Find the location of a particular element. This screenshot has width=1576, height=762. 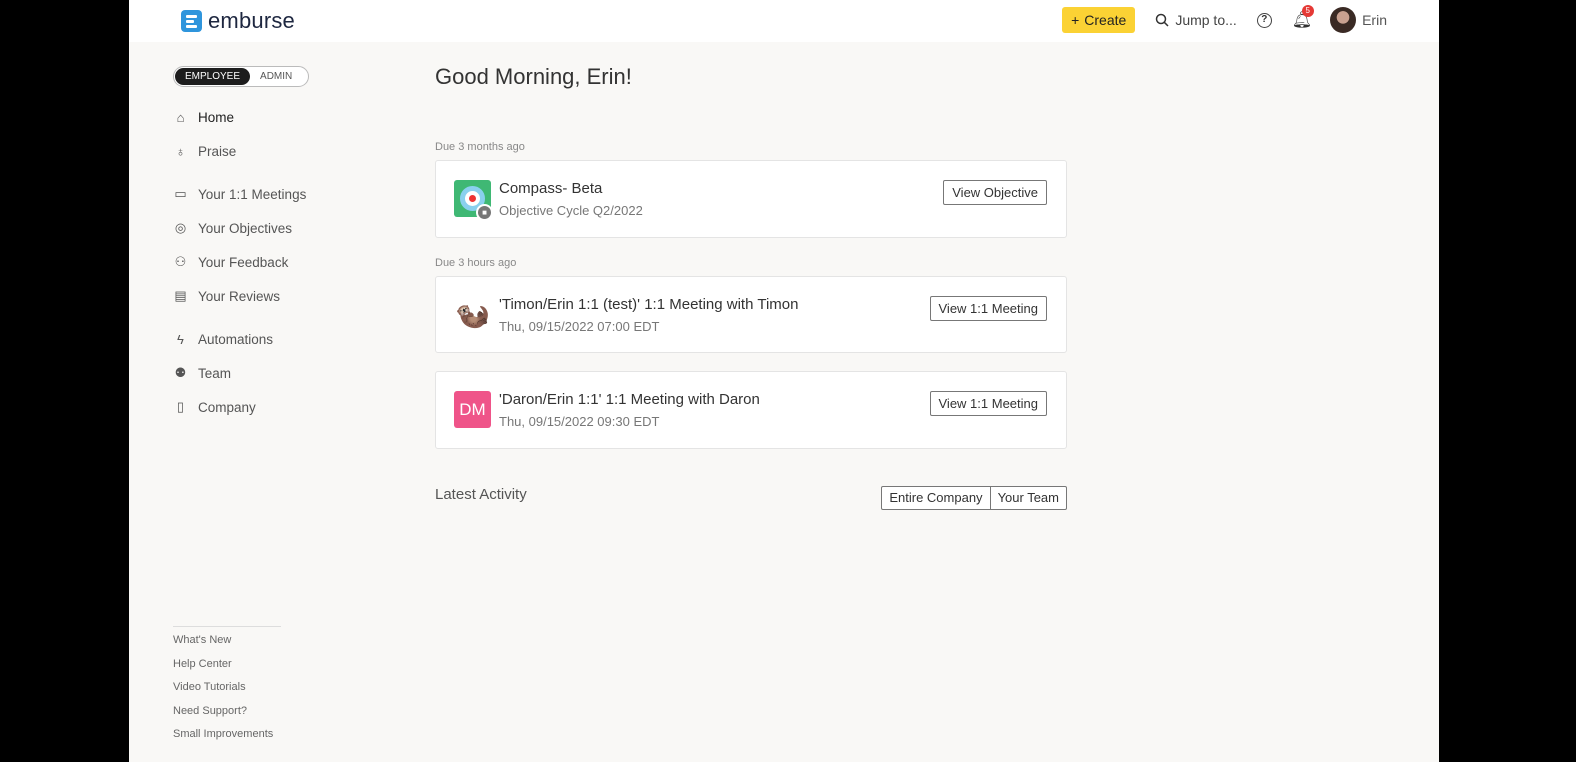

chat-icon: ▭ is located at coordinates (180, 193).